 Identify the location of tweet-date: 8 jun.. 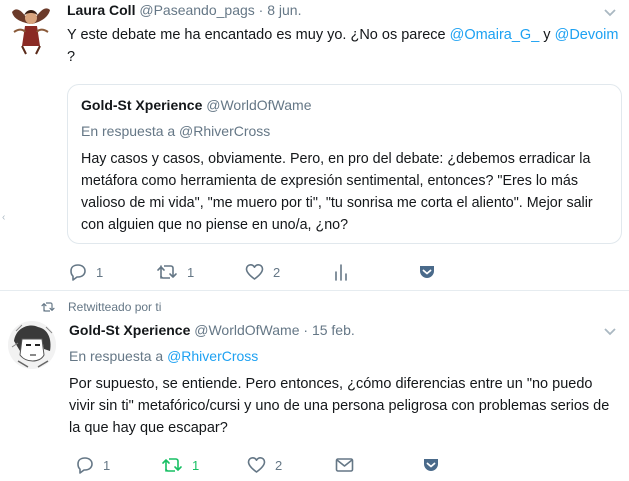
(284, 10).